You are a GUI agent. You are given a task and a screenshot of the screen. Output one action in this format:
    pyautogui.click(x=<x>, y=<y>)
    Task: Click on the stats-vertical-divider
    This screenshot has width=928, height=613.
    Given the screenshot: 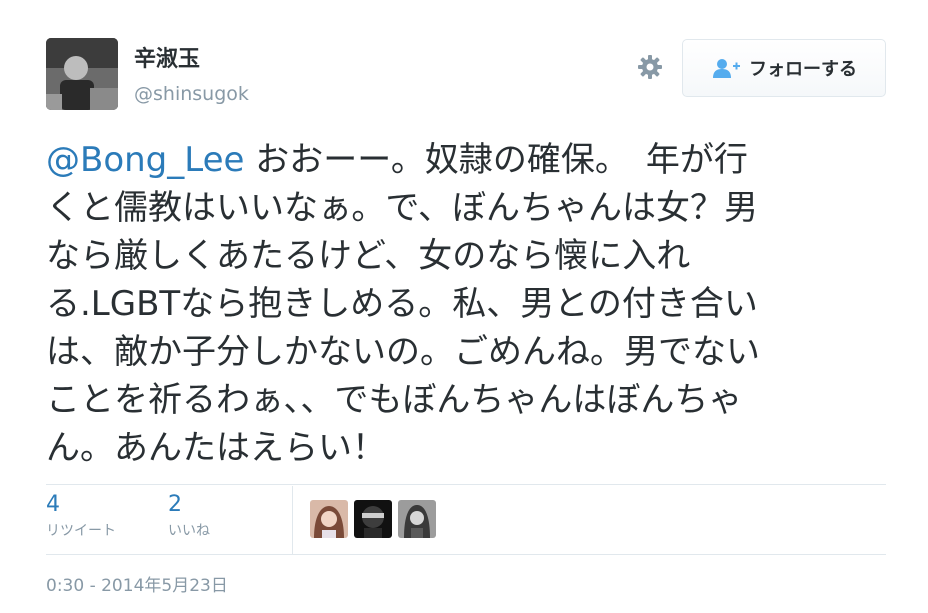 What is the action you would take?
    pyautogui.click(x=292, y=520)
    